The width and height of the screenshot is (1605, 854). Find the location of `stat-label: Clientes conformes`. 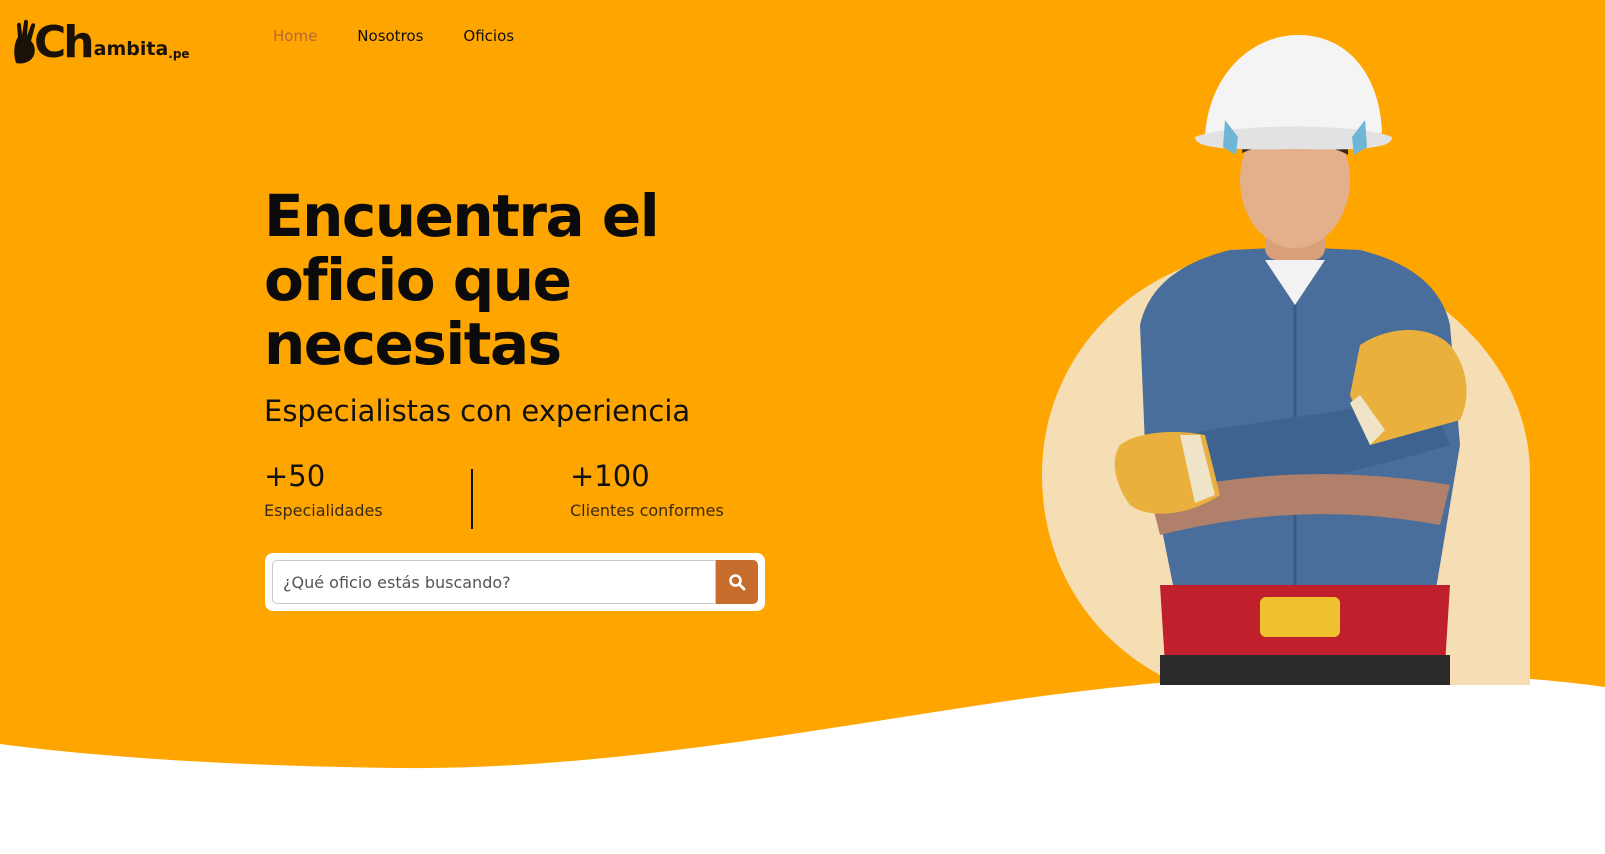

stat-label: Clientes conformes is located at coordinates (647, 510).